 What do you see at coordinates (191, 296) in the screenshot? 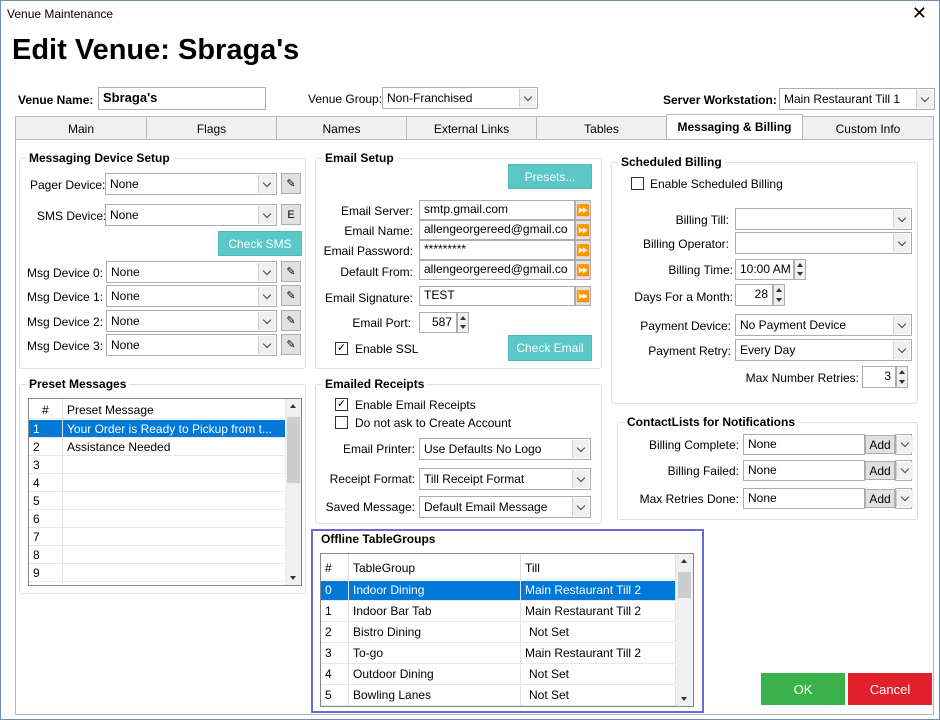
I see `msg-device-1-select: None` at bounding box center [191, 296].